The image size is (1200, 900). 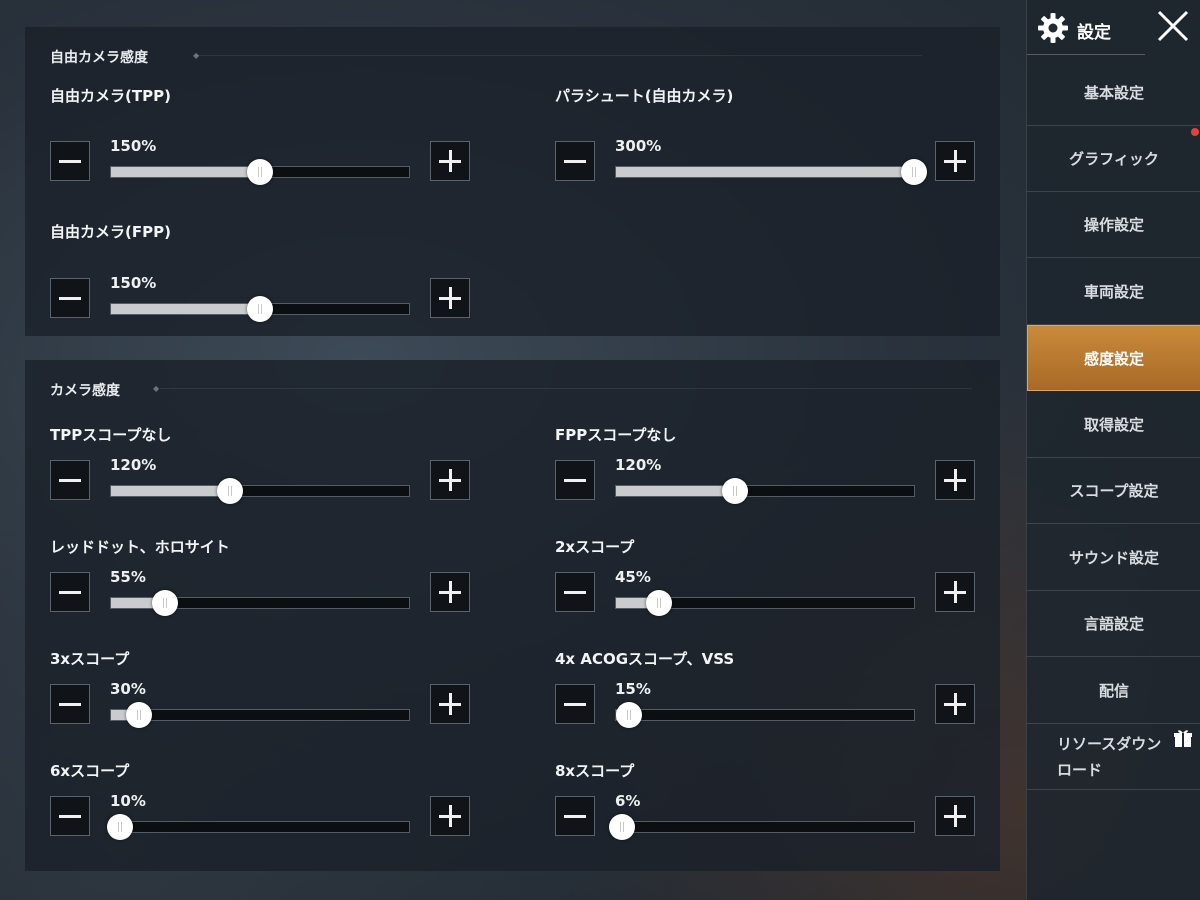 I want to click on value-text: 300%, so click(x=638, y=146).